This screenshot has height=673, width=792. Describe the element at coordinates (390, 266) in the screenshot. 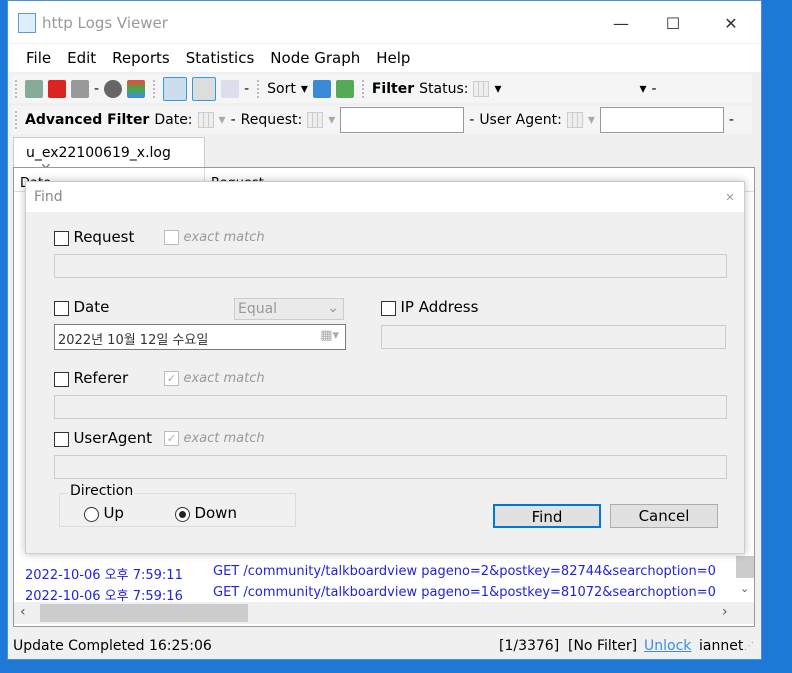

I see `request-field` at that location.